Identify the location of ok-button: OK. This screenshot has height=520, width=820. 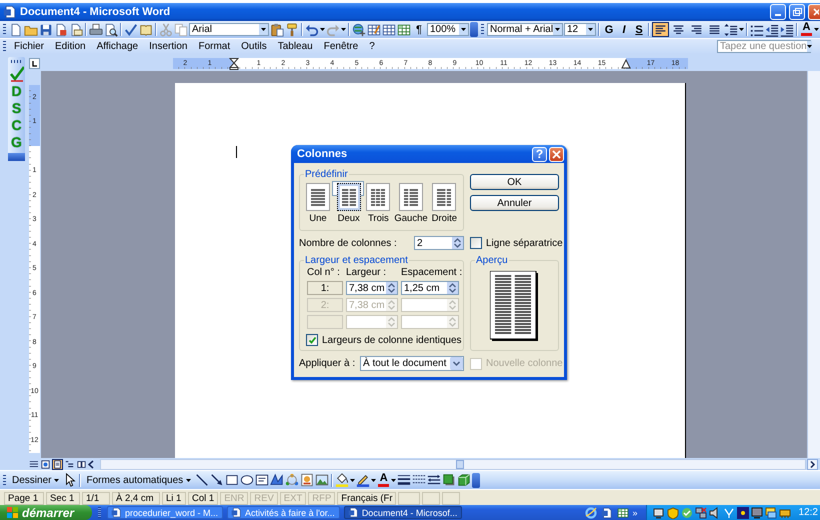
(514, 182).